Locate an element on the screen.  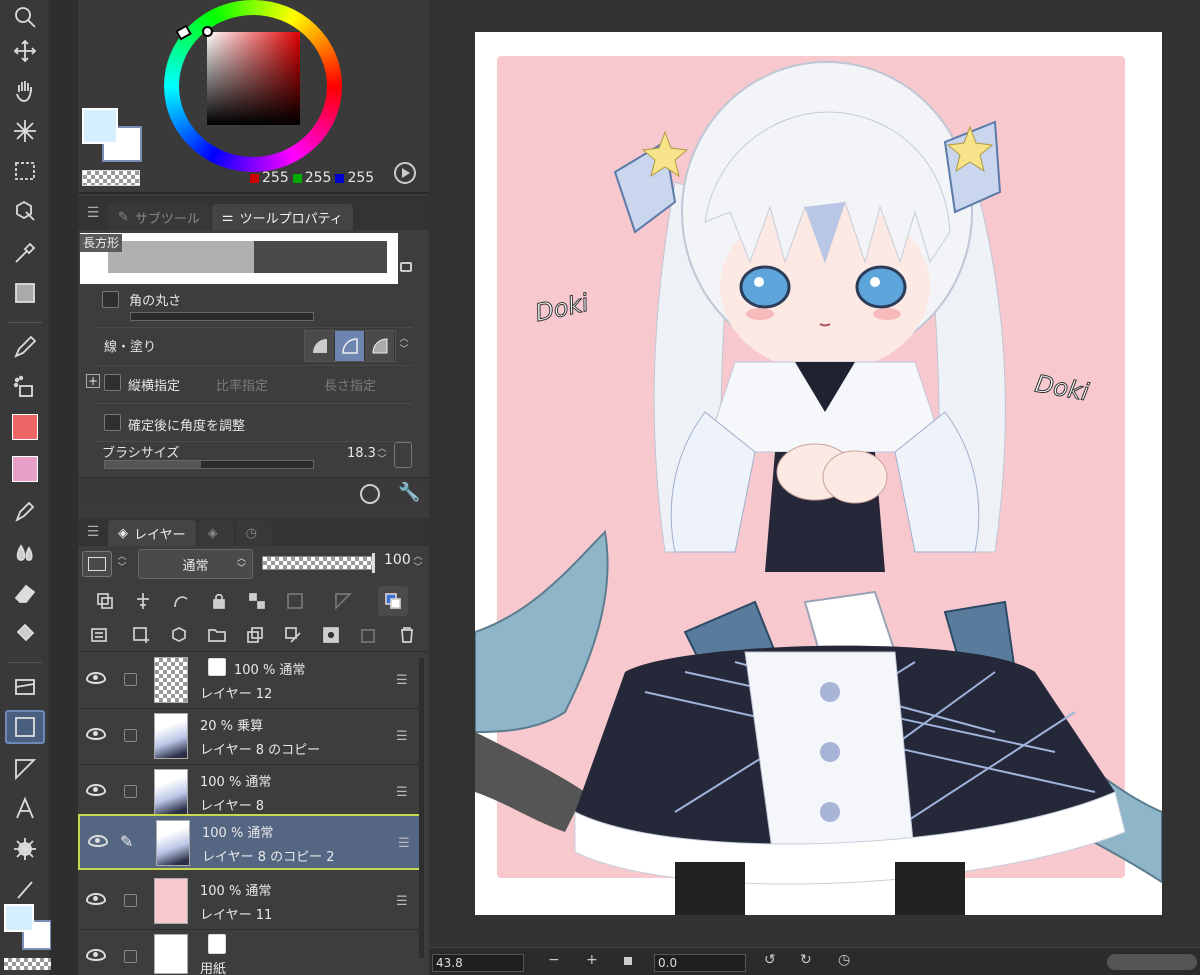
new-raster-layer-icon is located at coordinates (141, 635).